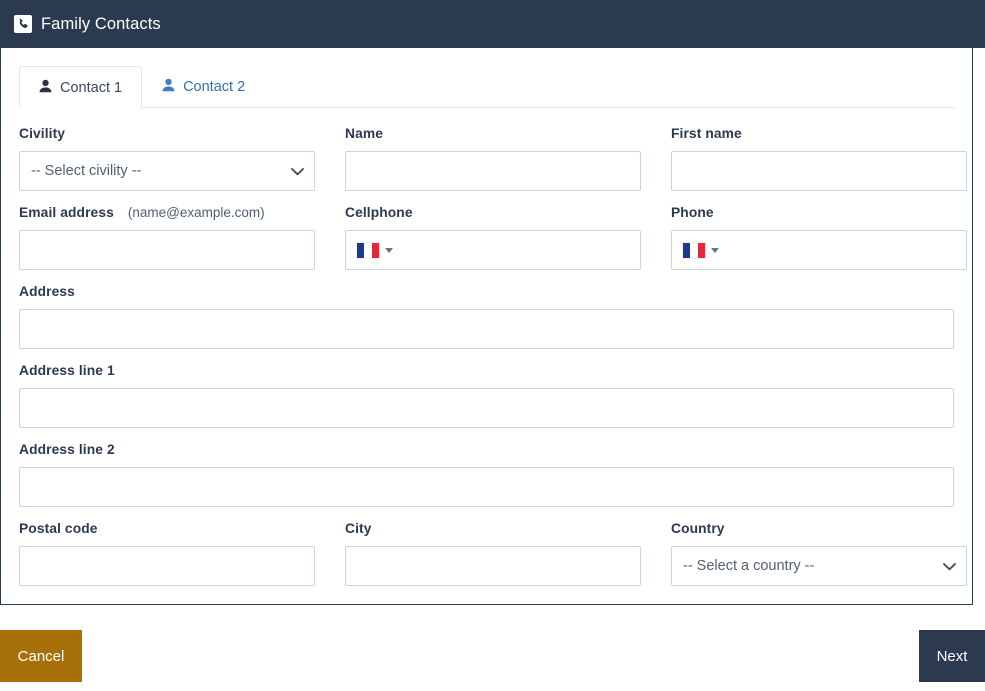 The image size is (985, 691). What do you see at coordinates (486, 292) in the screenshot?
I see `label-line: Address` at bounding box center [486, 292].